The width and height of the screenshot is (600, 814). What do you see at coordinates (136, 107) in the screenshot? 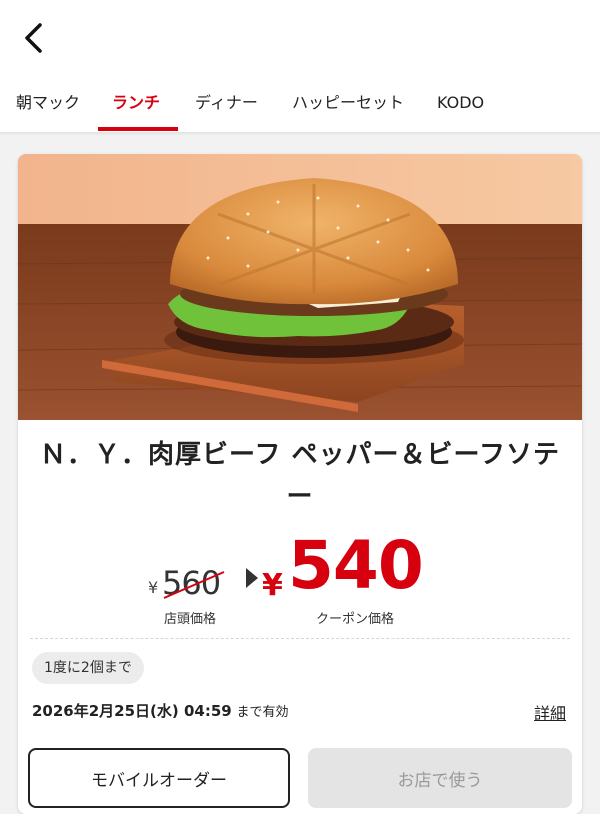
I see `tab-lunch: ランチ` at bounding box center [136, 107].